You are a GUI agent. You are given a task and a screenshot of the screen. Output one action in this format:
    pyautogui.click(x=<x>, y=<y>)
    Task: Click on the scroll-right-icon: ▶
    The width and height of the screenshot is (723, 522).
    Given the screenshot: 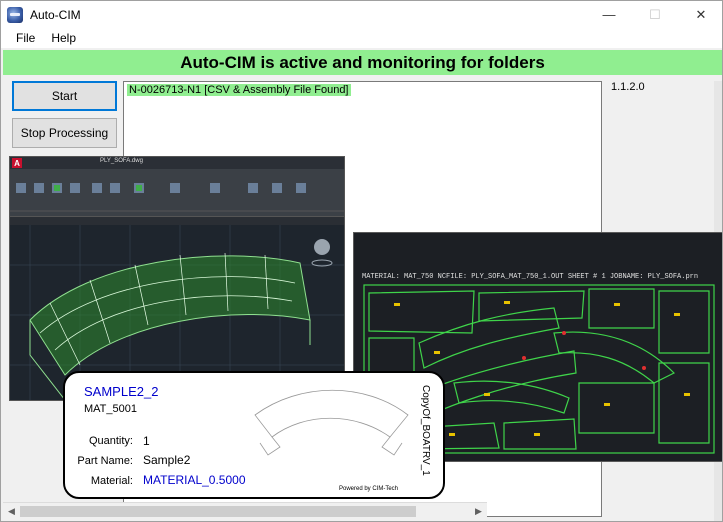 What is the action you would take?
    pyautogui.click(x=478, y=511)
    